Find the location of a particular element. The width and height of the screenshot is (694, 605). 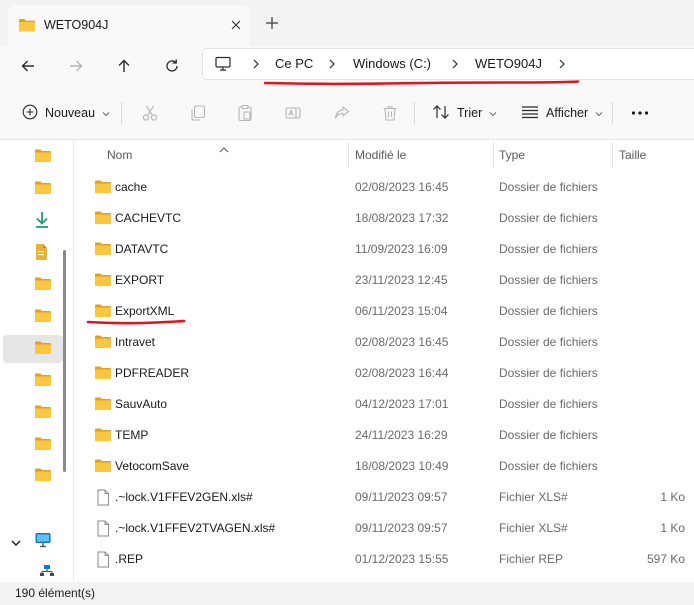

forward-arrow-icon is located at coordinates (76, 66).